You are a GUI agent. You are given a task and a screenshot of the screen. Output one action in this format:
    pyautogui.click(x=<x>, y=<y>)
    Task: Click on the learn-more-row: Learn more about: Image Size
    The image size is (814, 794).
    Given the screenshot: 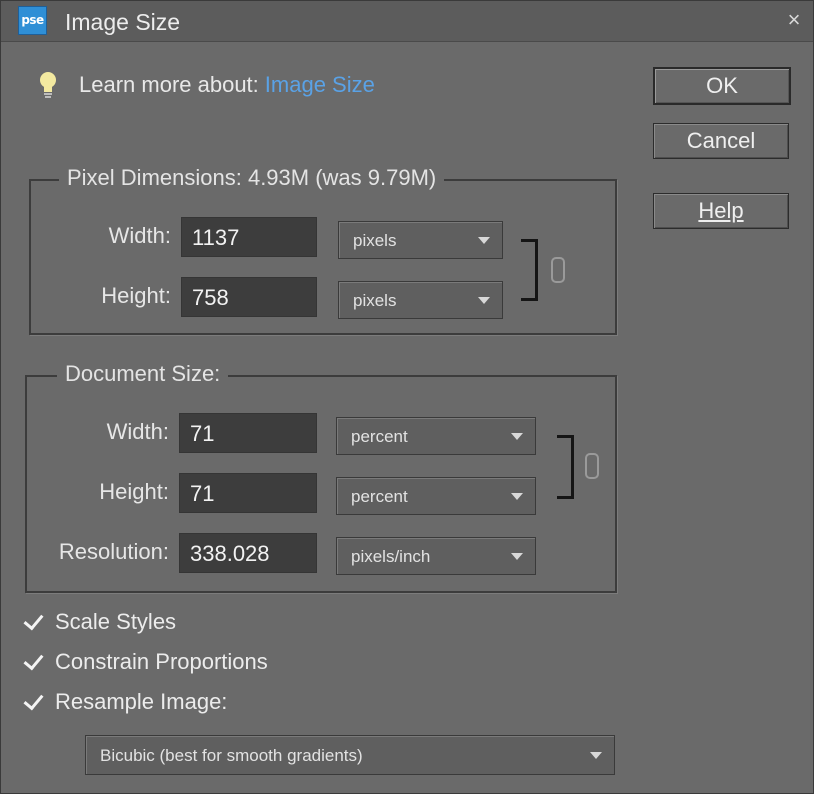 What is the action you would take?
    pyautogui.click(x=206, y=85)
    